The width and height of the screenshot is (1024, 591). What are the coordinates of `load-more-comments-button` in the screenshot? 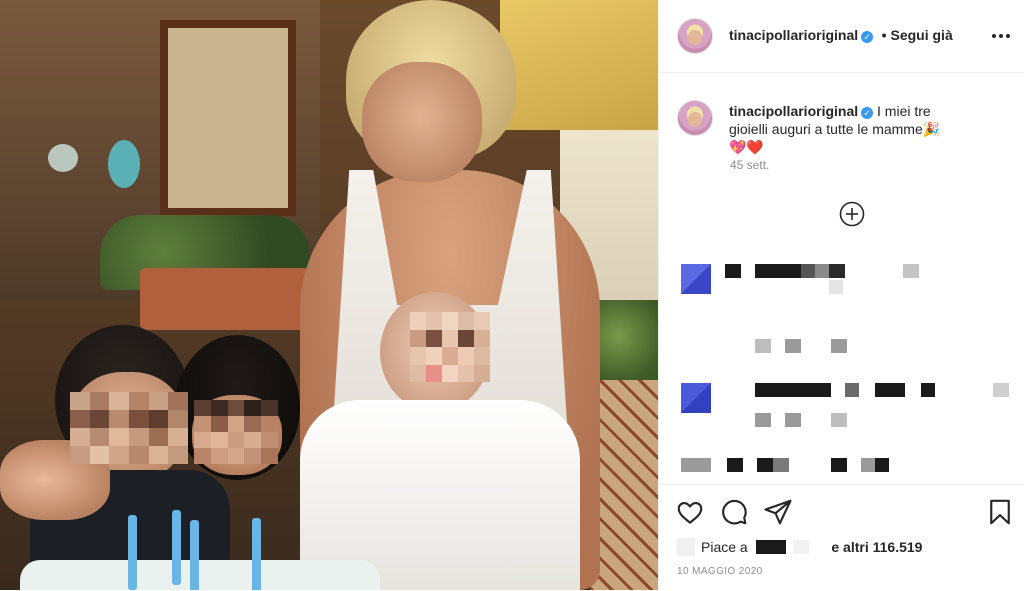 It's located at (852, 214).